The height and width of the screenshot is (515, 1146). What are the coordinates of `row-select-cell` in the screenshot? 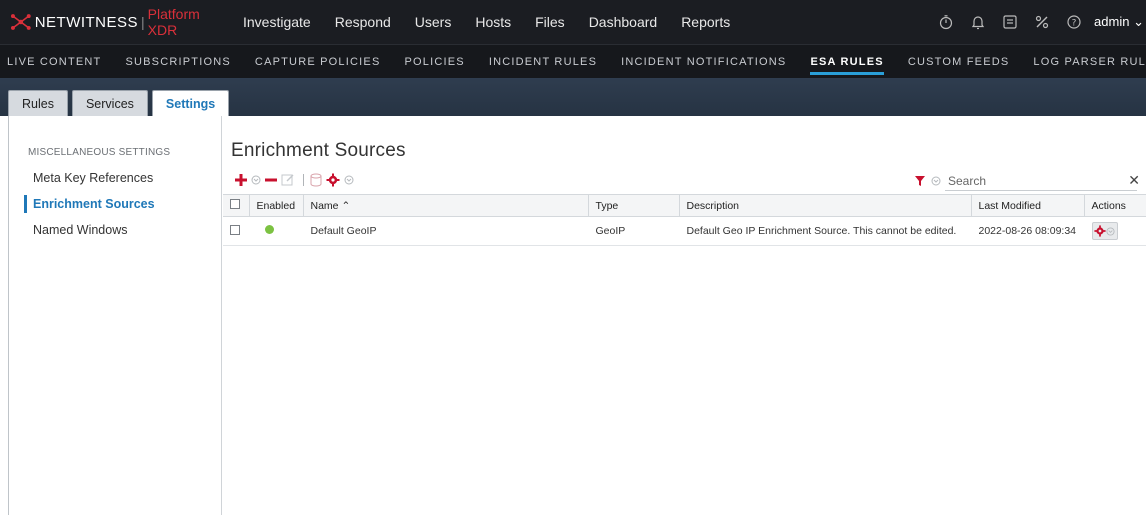 It's located at (236, 231).